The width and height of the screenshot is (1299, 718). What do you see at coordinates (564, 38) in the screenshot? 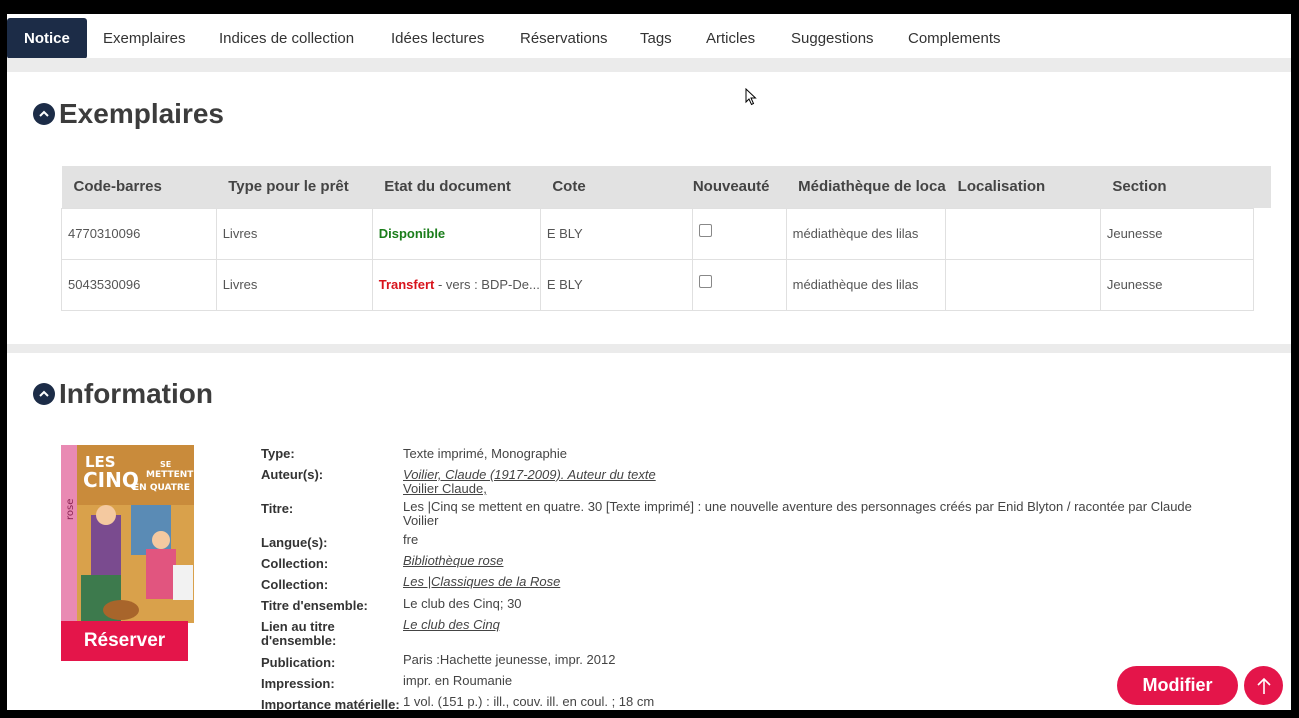
I see `tab-reservations: Réservations` at bounding box center [564, 38].